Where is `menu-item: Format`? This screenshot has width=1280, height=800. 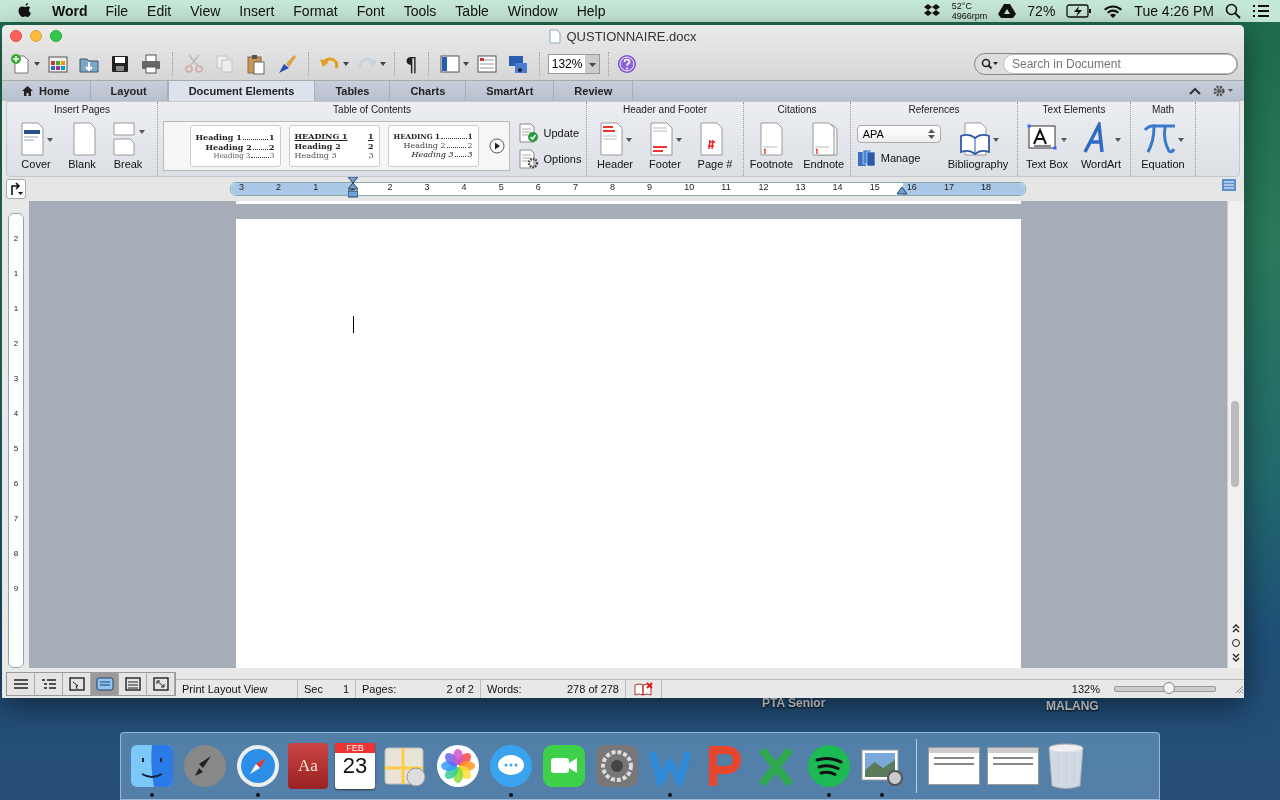 menu-item: Format is located at coordinates (315, 11).